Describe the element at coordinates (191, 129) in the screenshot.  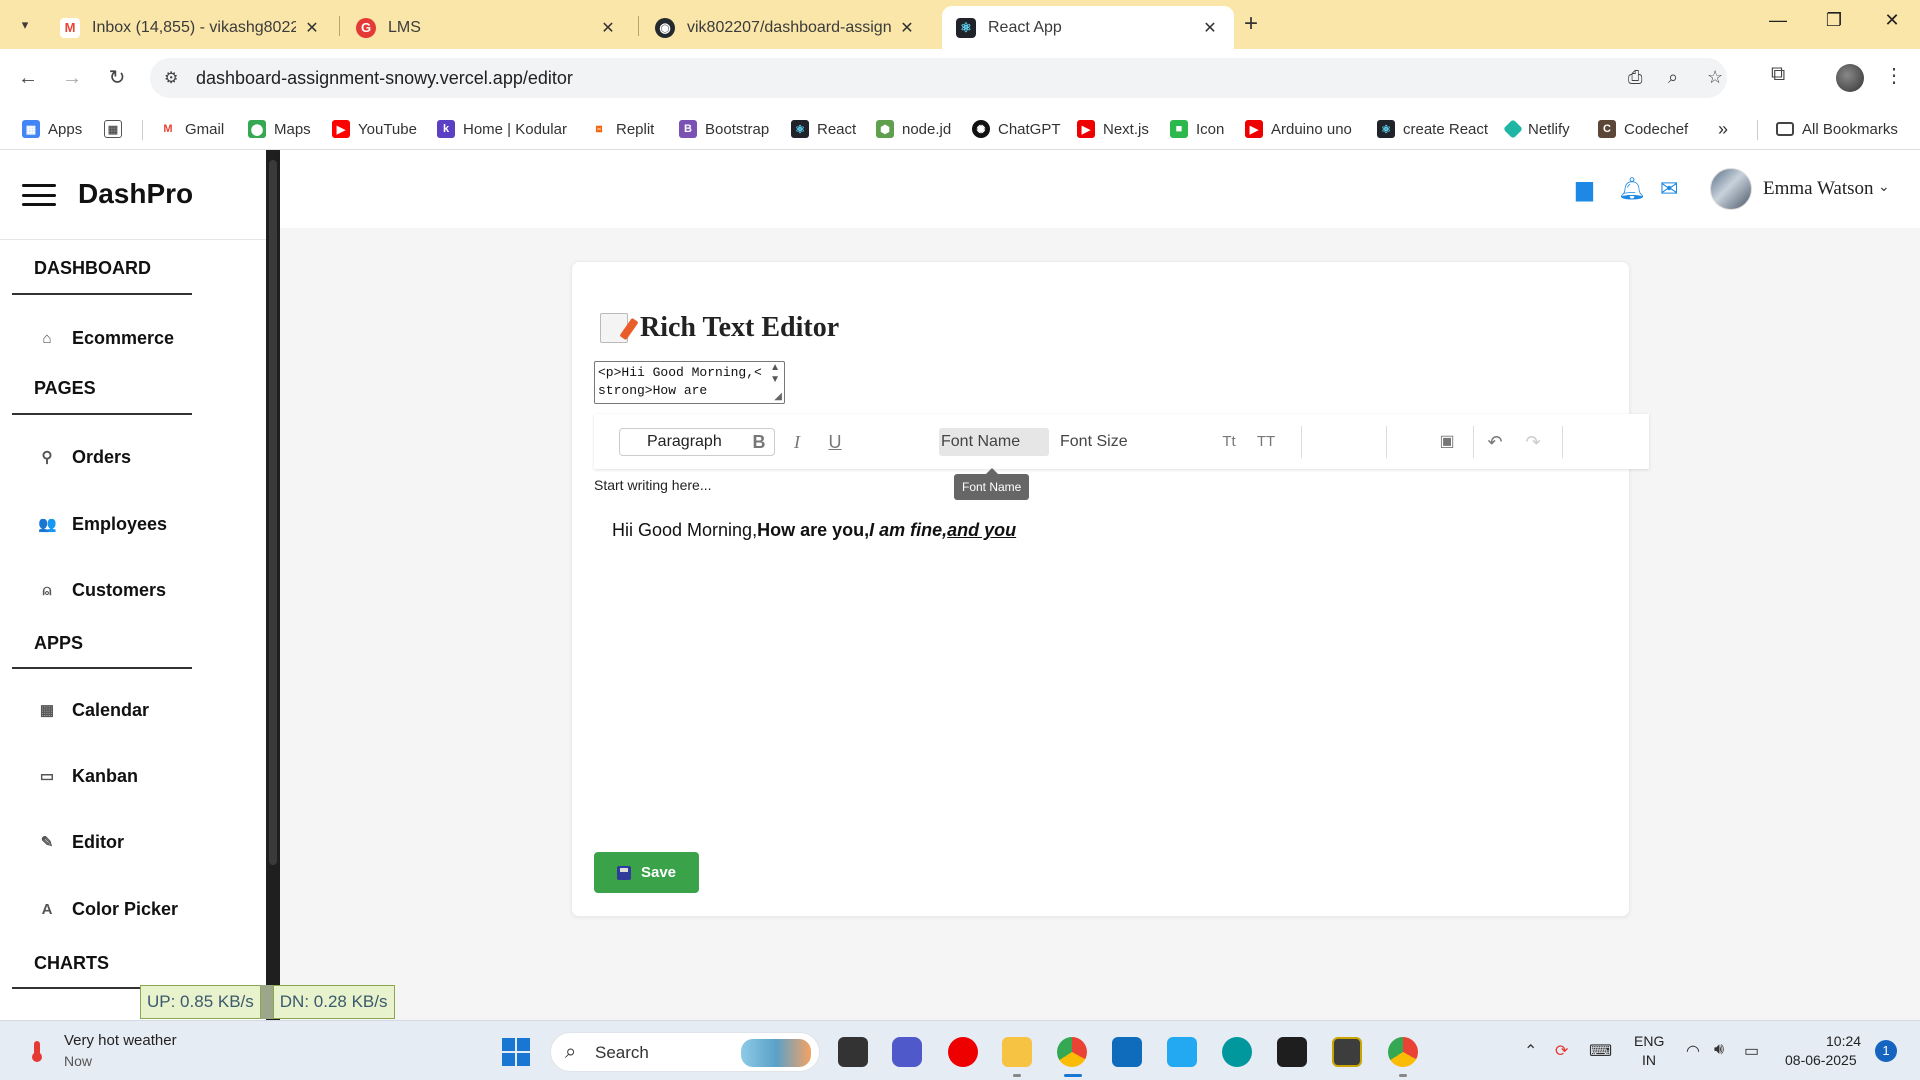
I see `bookmark-gmail: M Gmail` at that location.